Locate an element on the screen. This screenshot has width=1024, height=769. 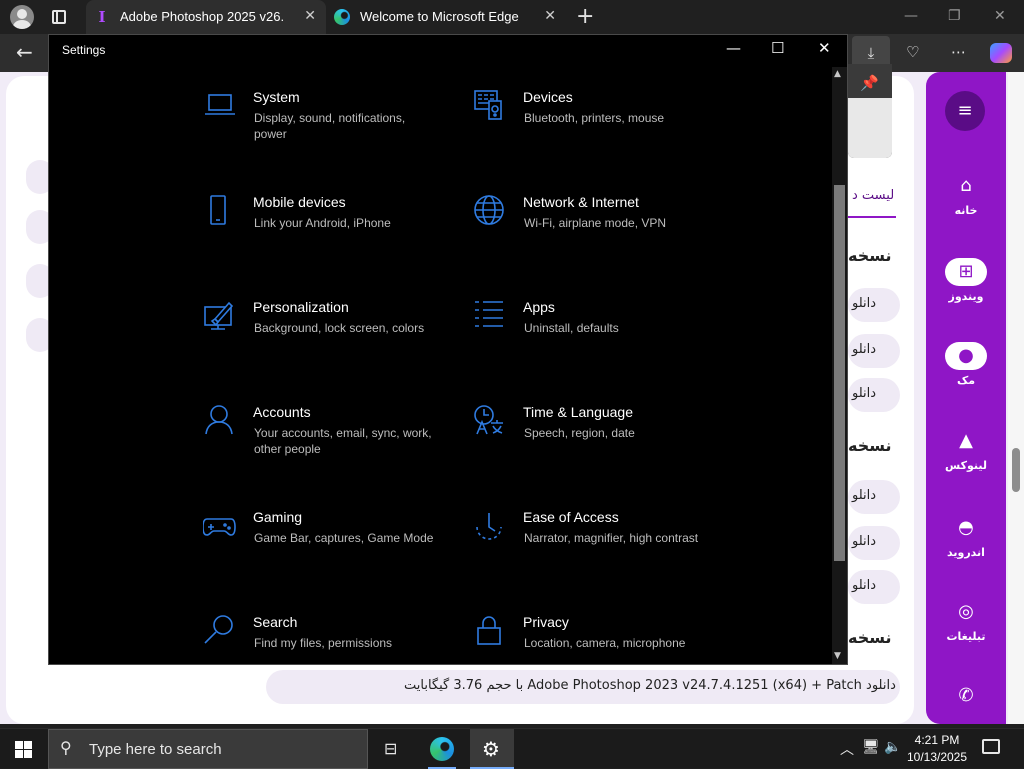
clock-time: 4:21 PM is located at coordinates (937, 740).